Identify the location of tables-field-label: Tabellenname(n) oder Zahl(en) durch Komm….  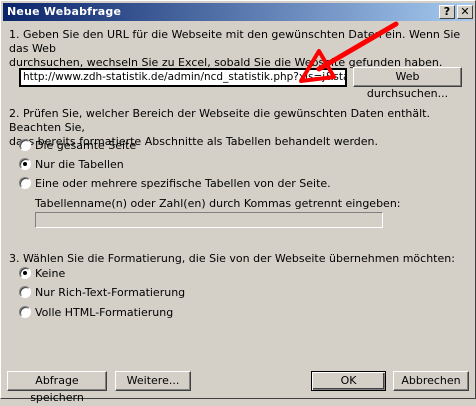
(218, 203).